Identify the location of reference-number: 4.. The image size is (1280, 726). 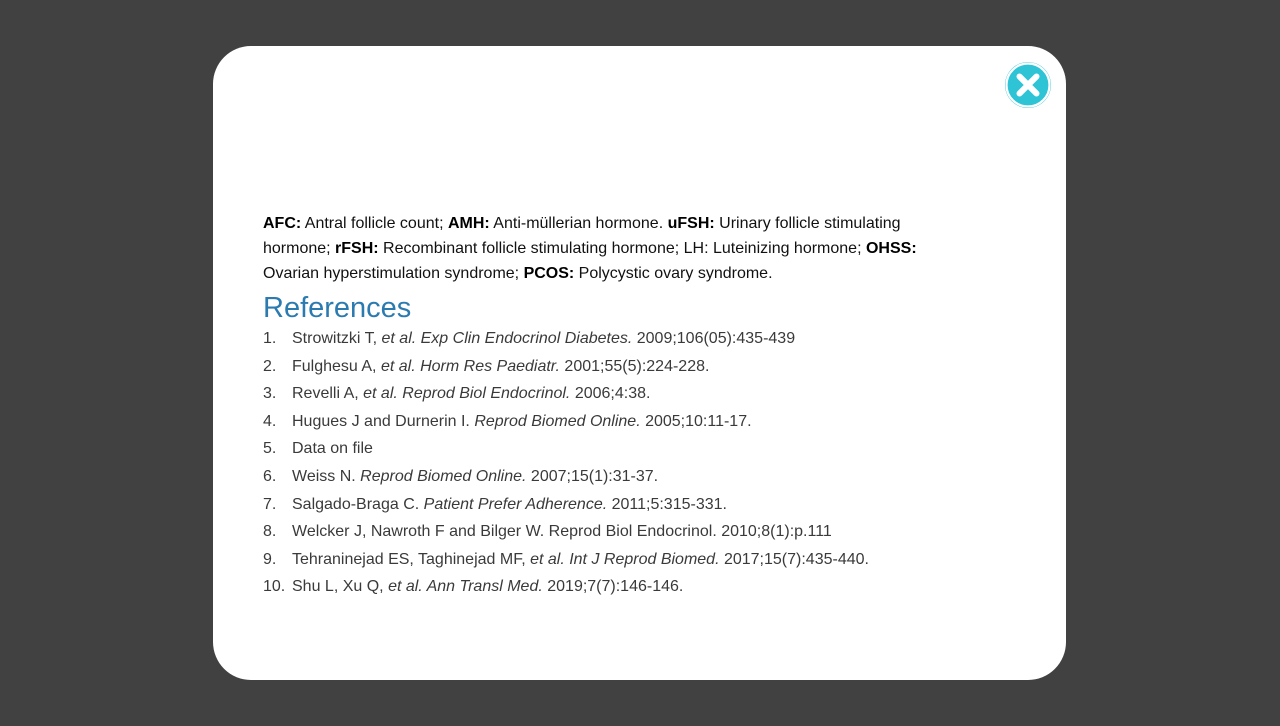
(270, 421).